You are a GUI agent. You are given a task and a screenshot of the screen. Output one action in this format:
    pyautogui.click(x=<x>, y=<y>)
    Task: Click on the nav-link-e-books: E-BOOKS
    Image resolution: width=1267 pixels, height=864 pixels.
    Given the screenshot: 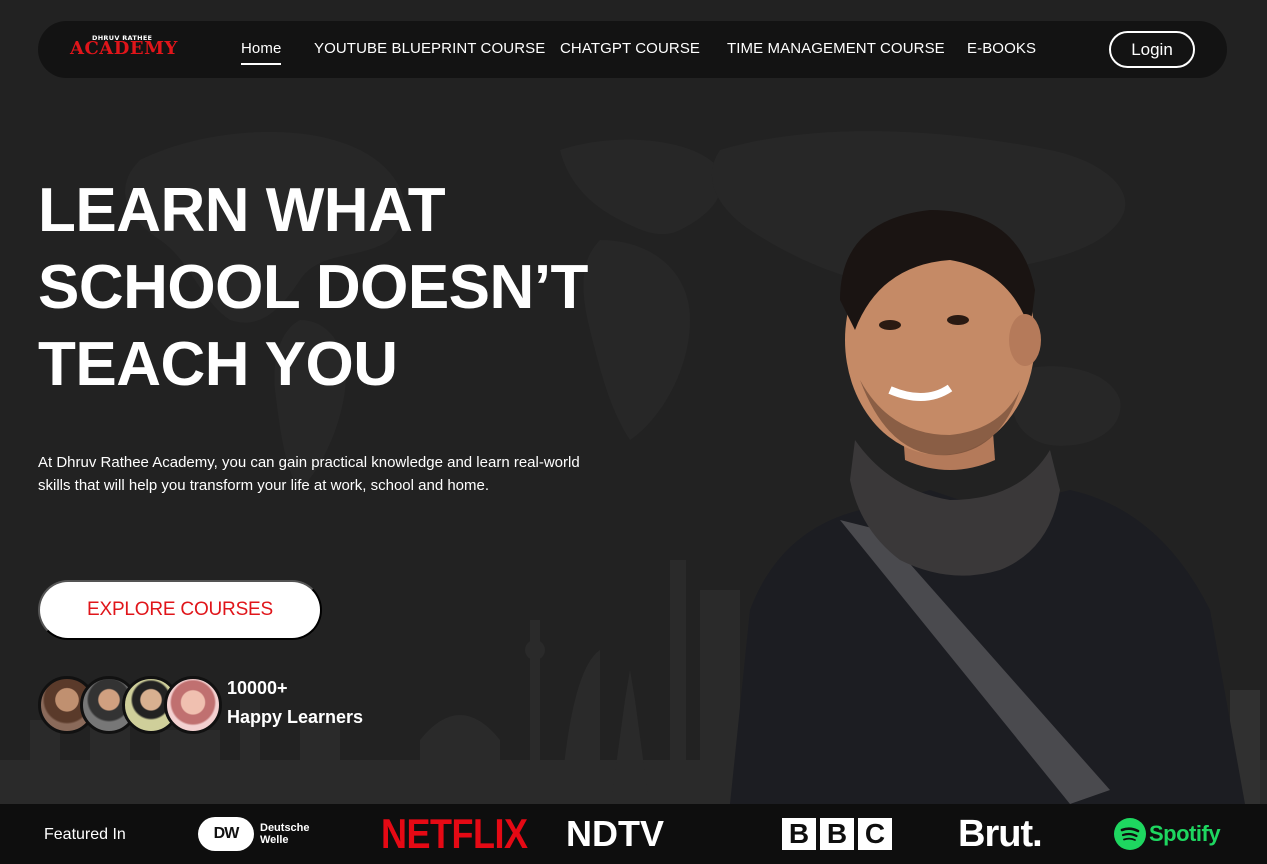 What is the action you would take?
    pyautogui.click(x=1001, y=48)
    